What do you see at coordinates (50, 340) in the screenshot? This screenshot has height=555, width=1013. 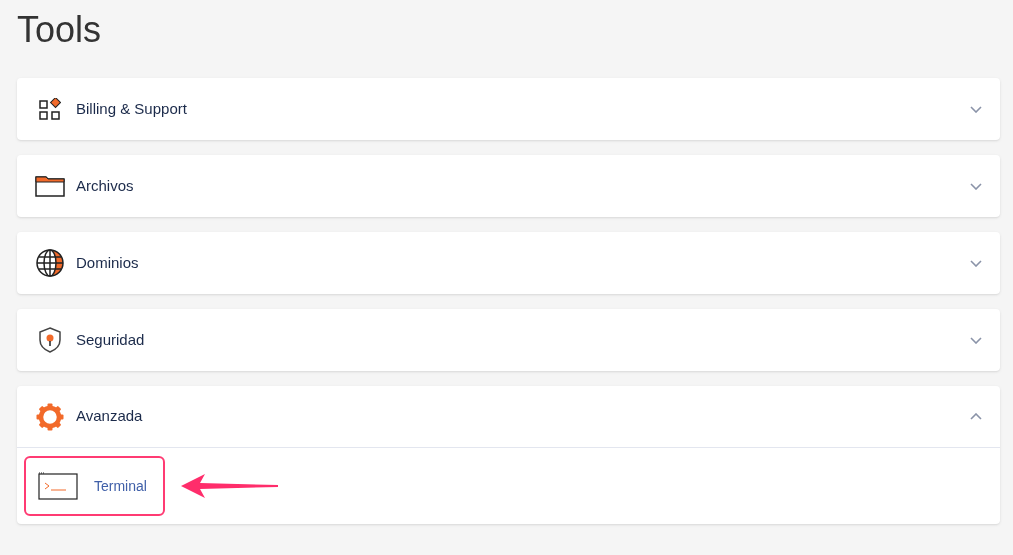 I see `shield-icon` at bounding box center [50, 340].